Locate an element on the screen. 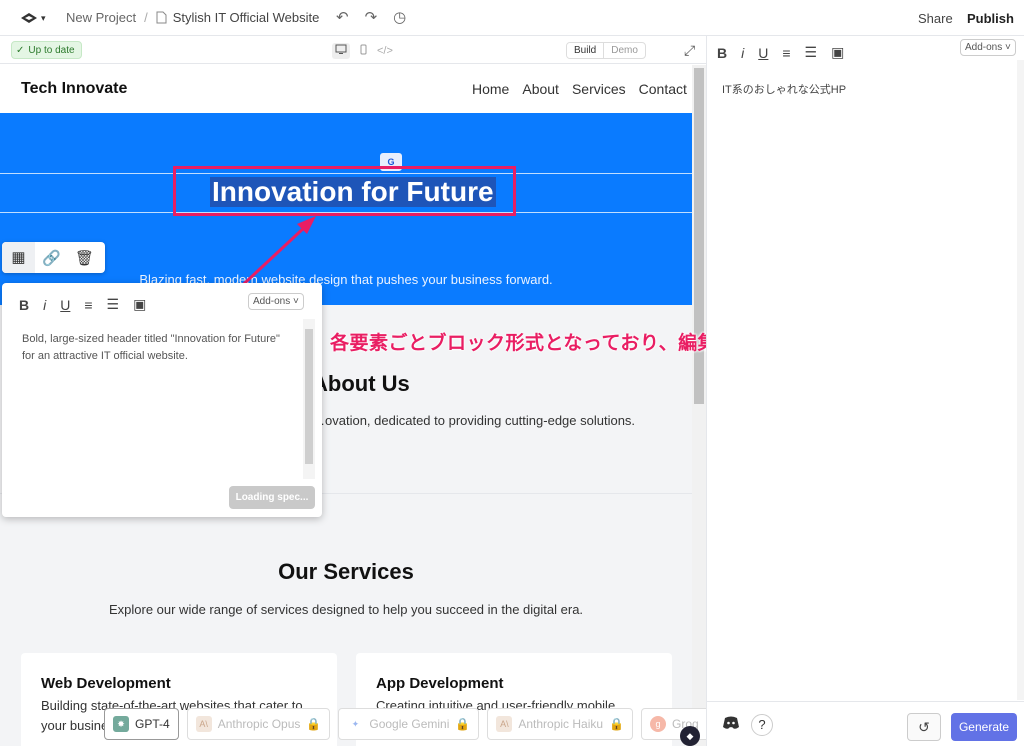  model-label: GPT-4 is located at coordinates (152, 724).